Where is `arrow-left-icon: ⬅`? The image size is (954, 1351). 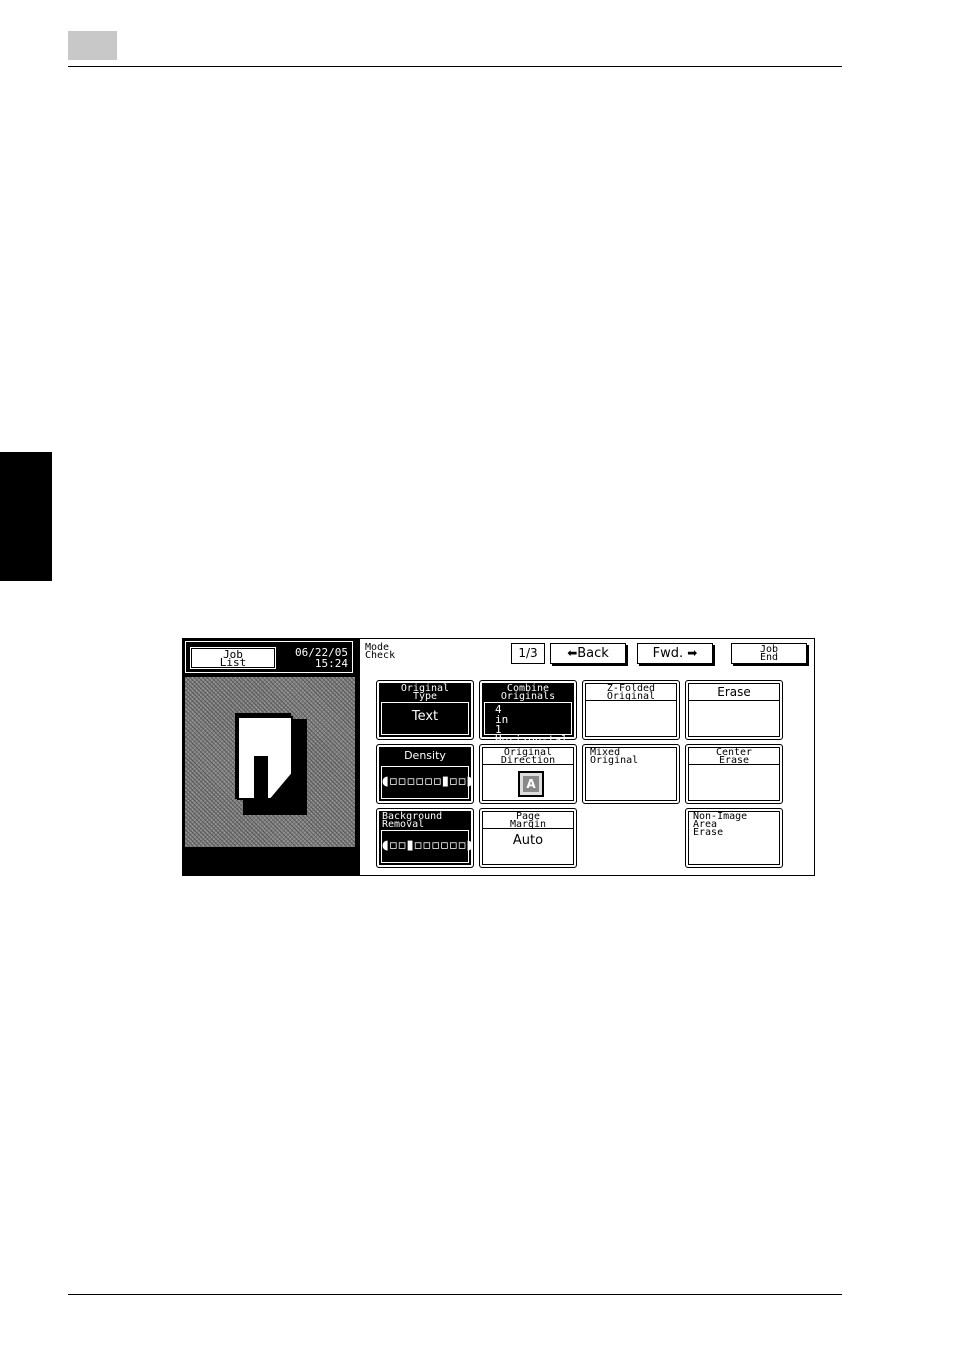
arrow-left-icon: ⬅ is located at coordinates (572, 653).